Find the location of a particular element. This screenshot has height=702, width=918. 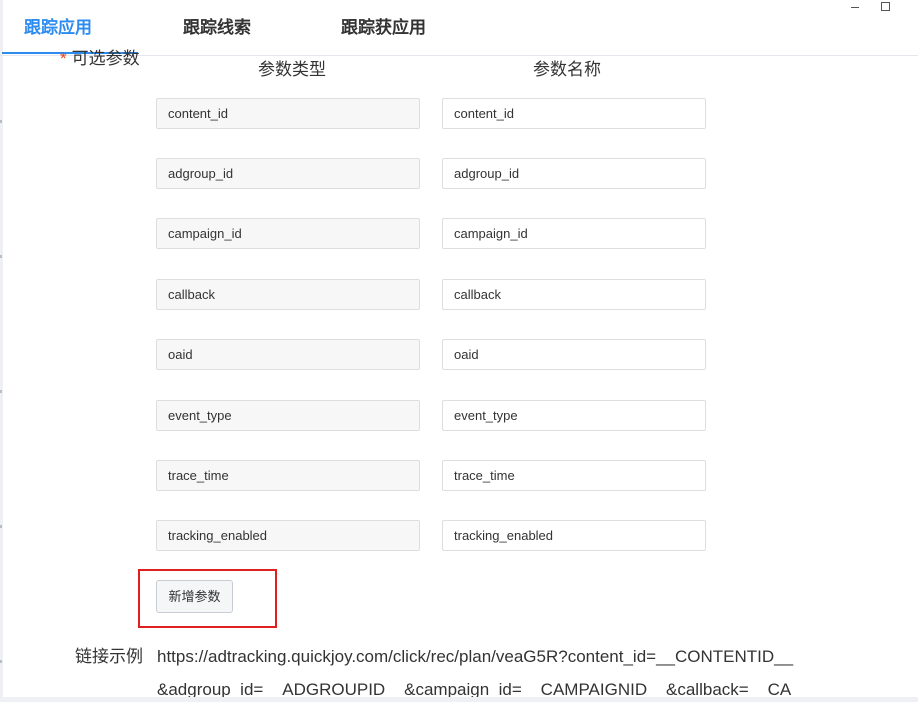

param-name-input: content_id is located at coordinates (574, 113).